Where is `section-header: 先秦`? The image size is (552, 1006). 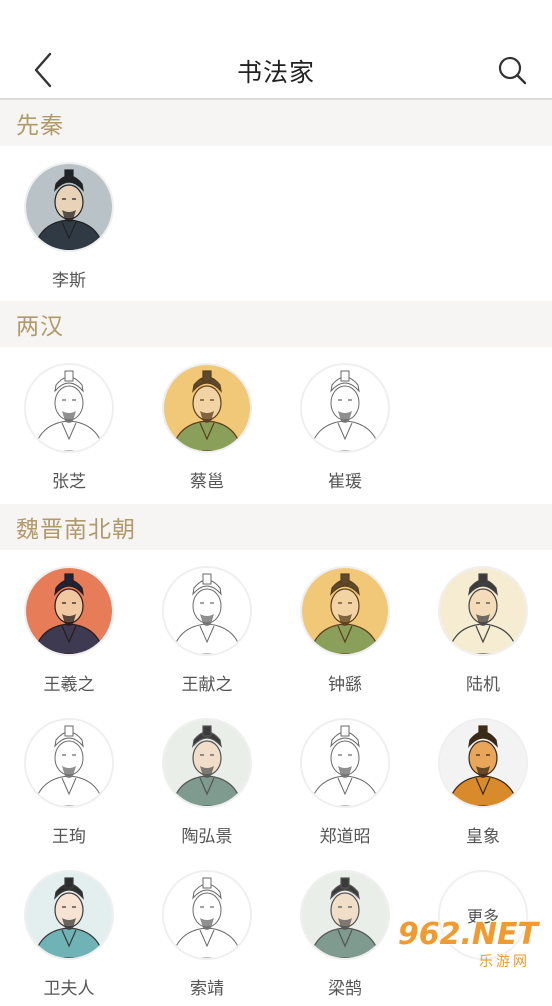 section-header: 先秦 is located at coordinates (276, 123).